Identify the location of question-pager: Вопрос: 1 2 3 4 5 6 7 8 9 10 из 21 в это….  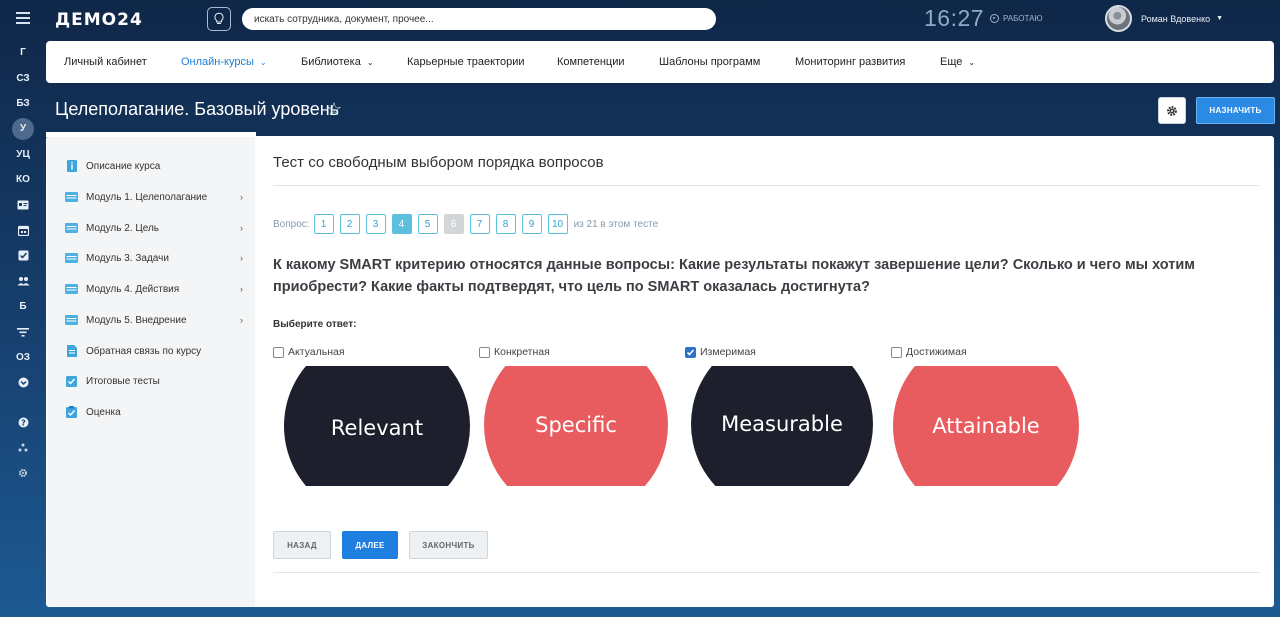
(465, 224).